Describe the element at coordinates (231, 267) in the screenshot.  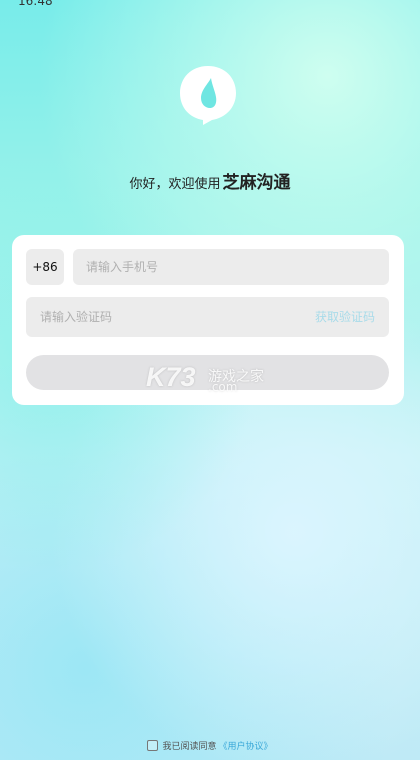
I see `phone-input` at that location.